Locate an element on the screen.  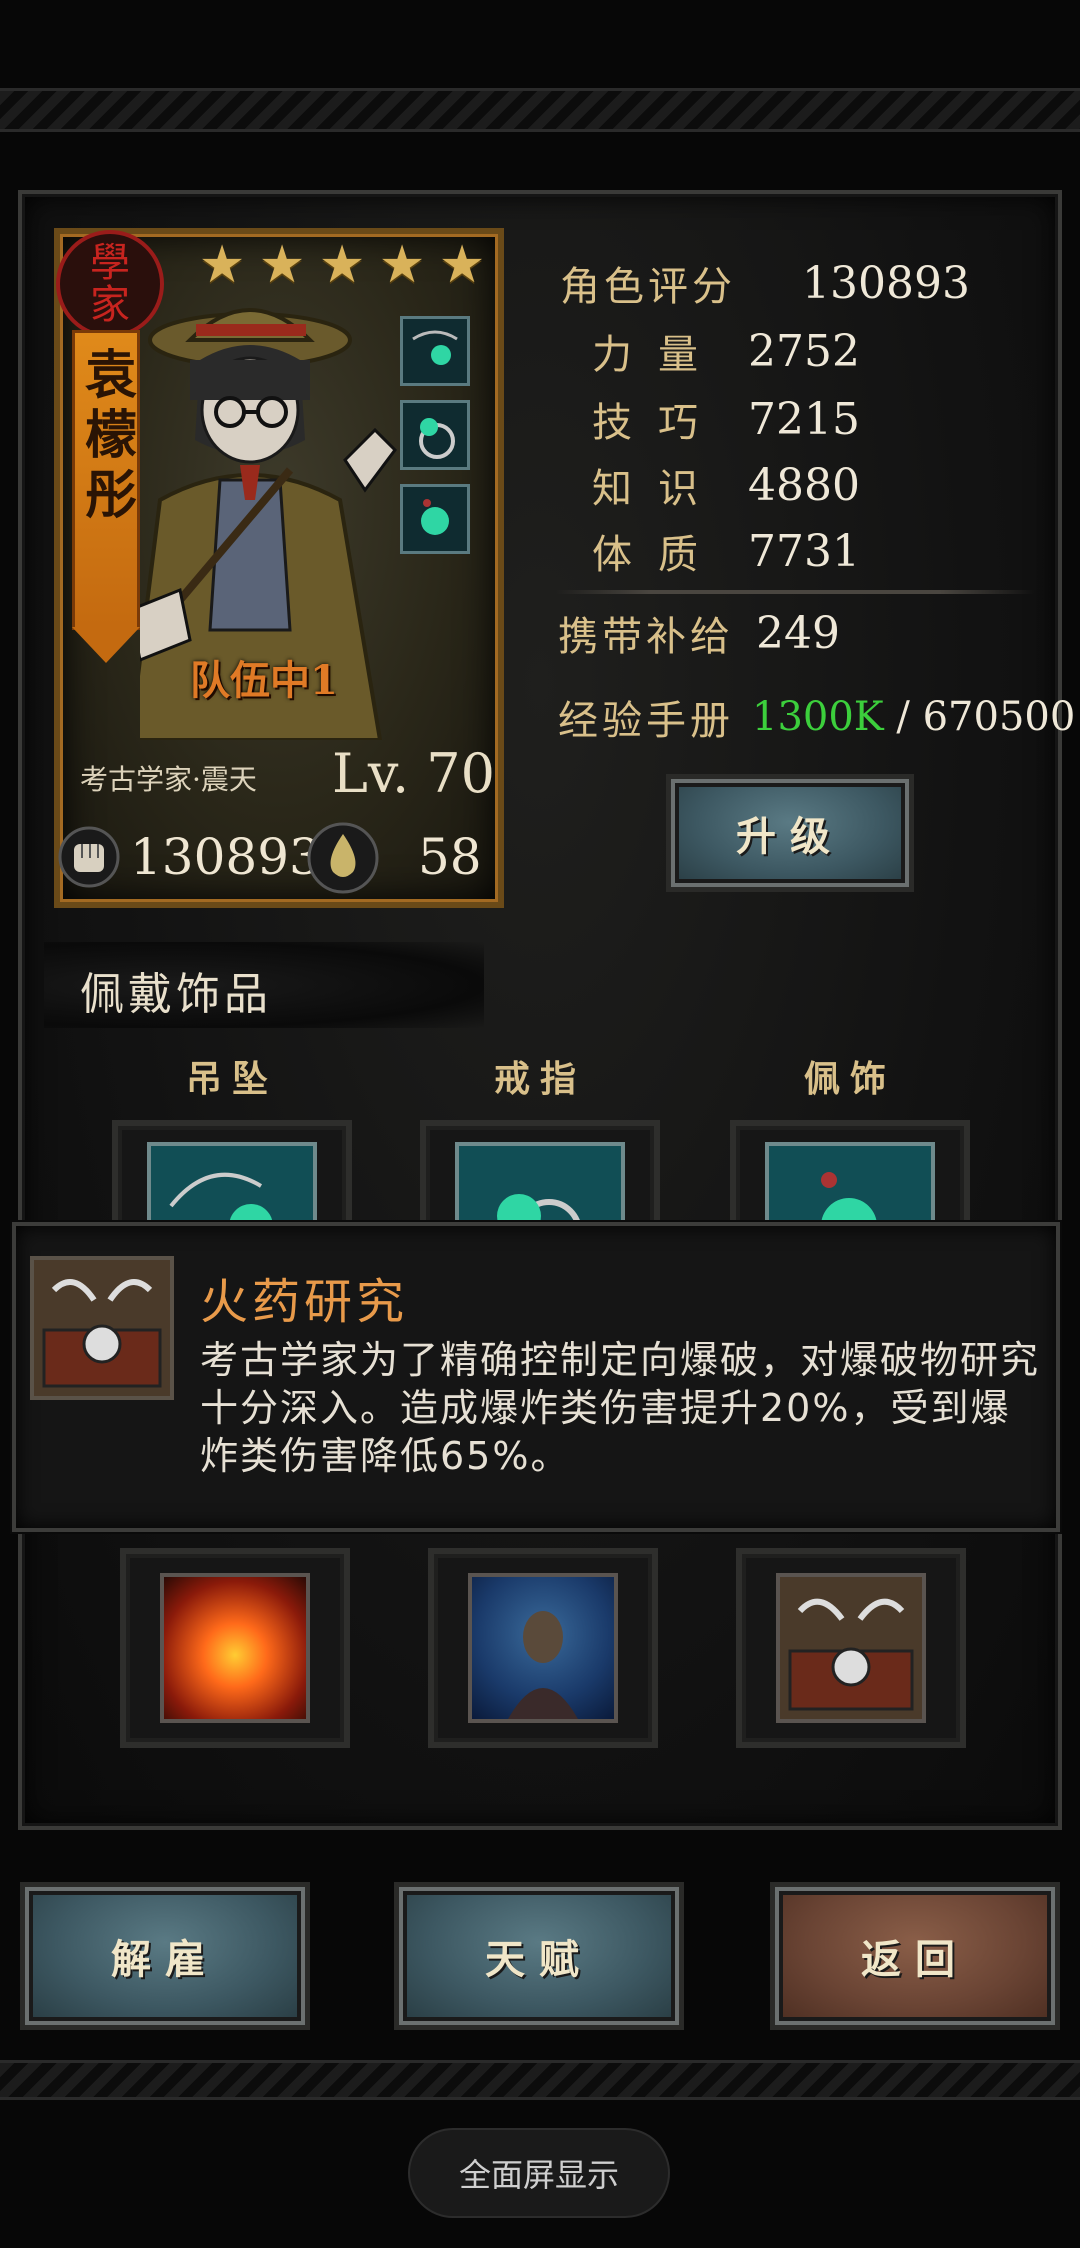
equipped-ring-slot is located at coordinates (435, 435).